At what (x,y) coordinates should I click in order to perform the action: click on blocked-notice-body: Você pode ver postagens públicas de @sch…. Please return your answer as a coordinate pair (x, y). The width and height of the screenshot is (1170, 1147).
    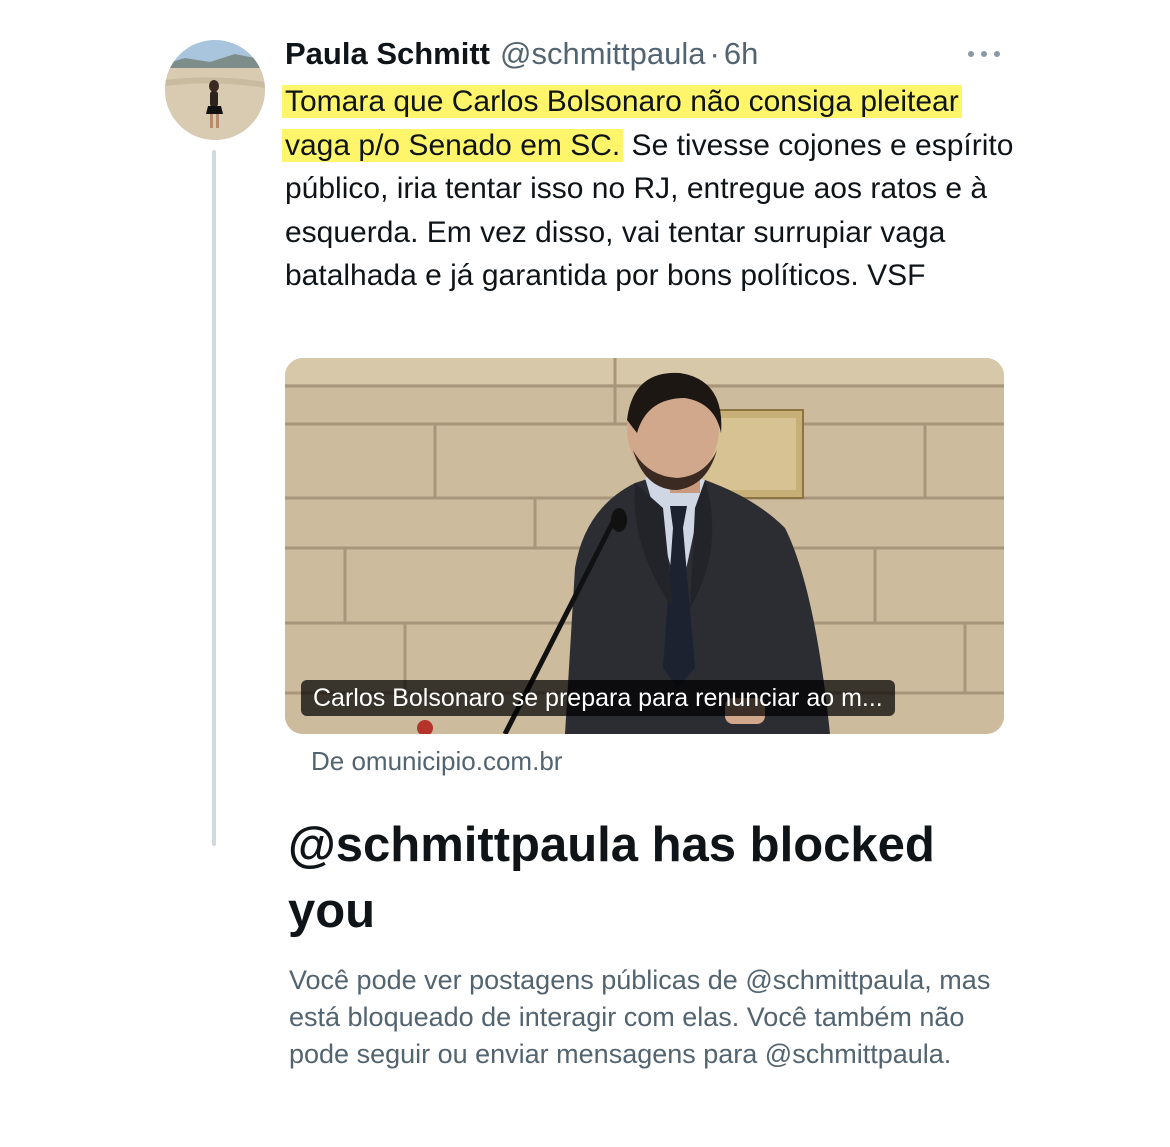
    Looking at the image, I should click on (640, 1017).